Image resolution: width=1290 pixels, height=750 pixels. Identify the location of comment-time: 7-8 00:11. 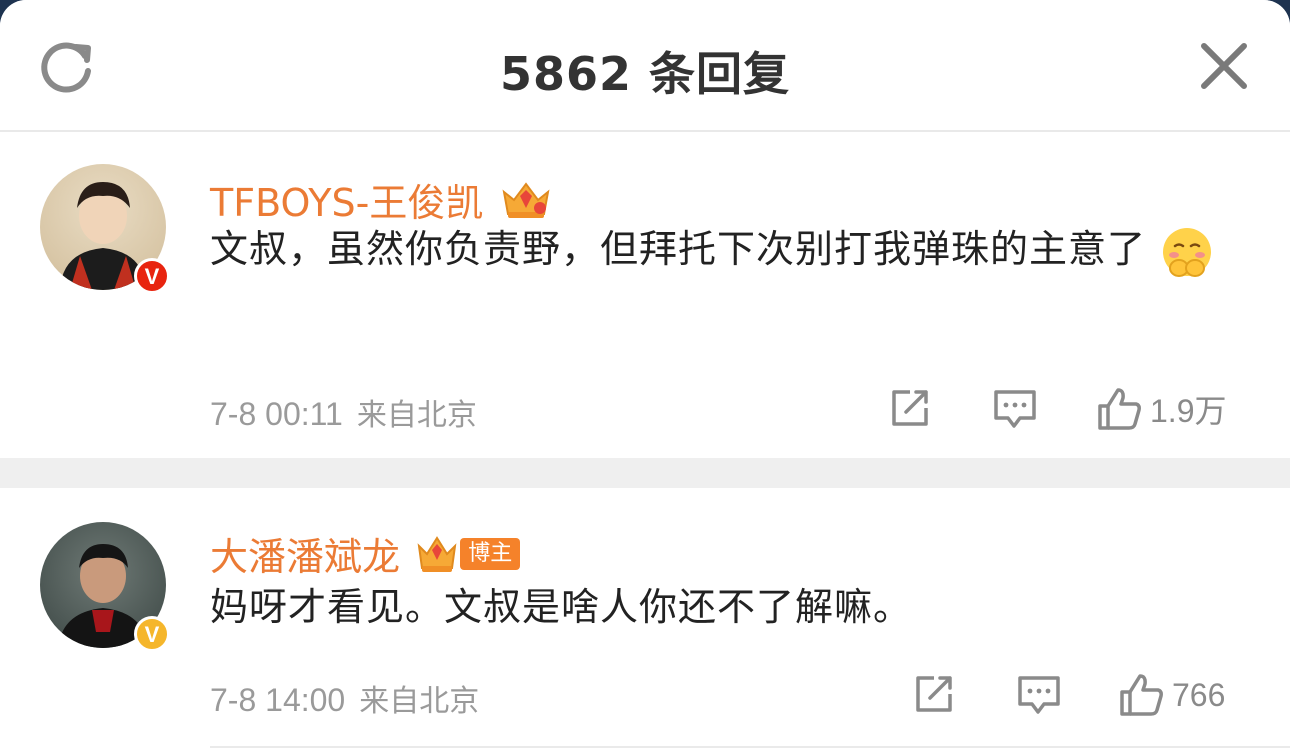
(276, 414).